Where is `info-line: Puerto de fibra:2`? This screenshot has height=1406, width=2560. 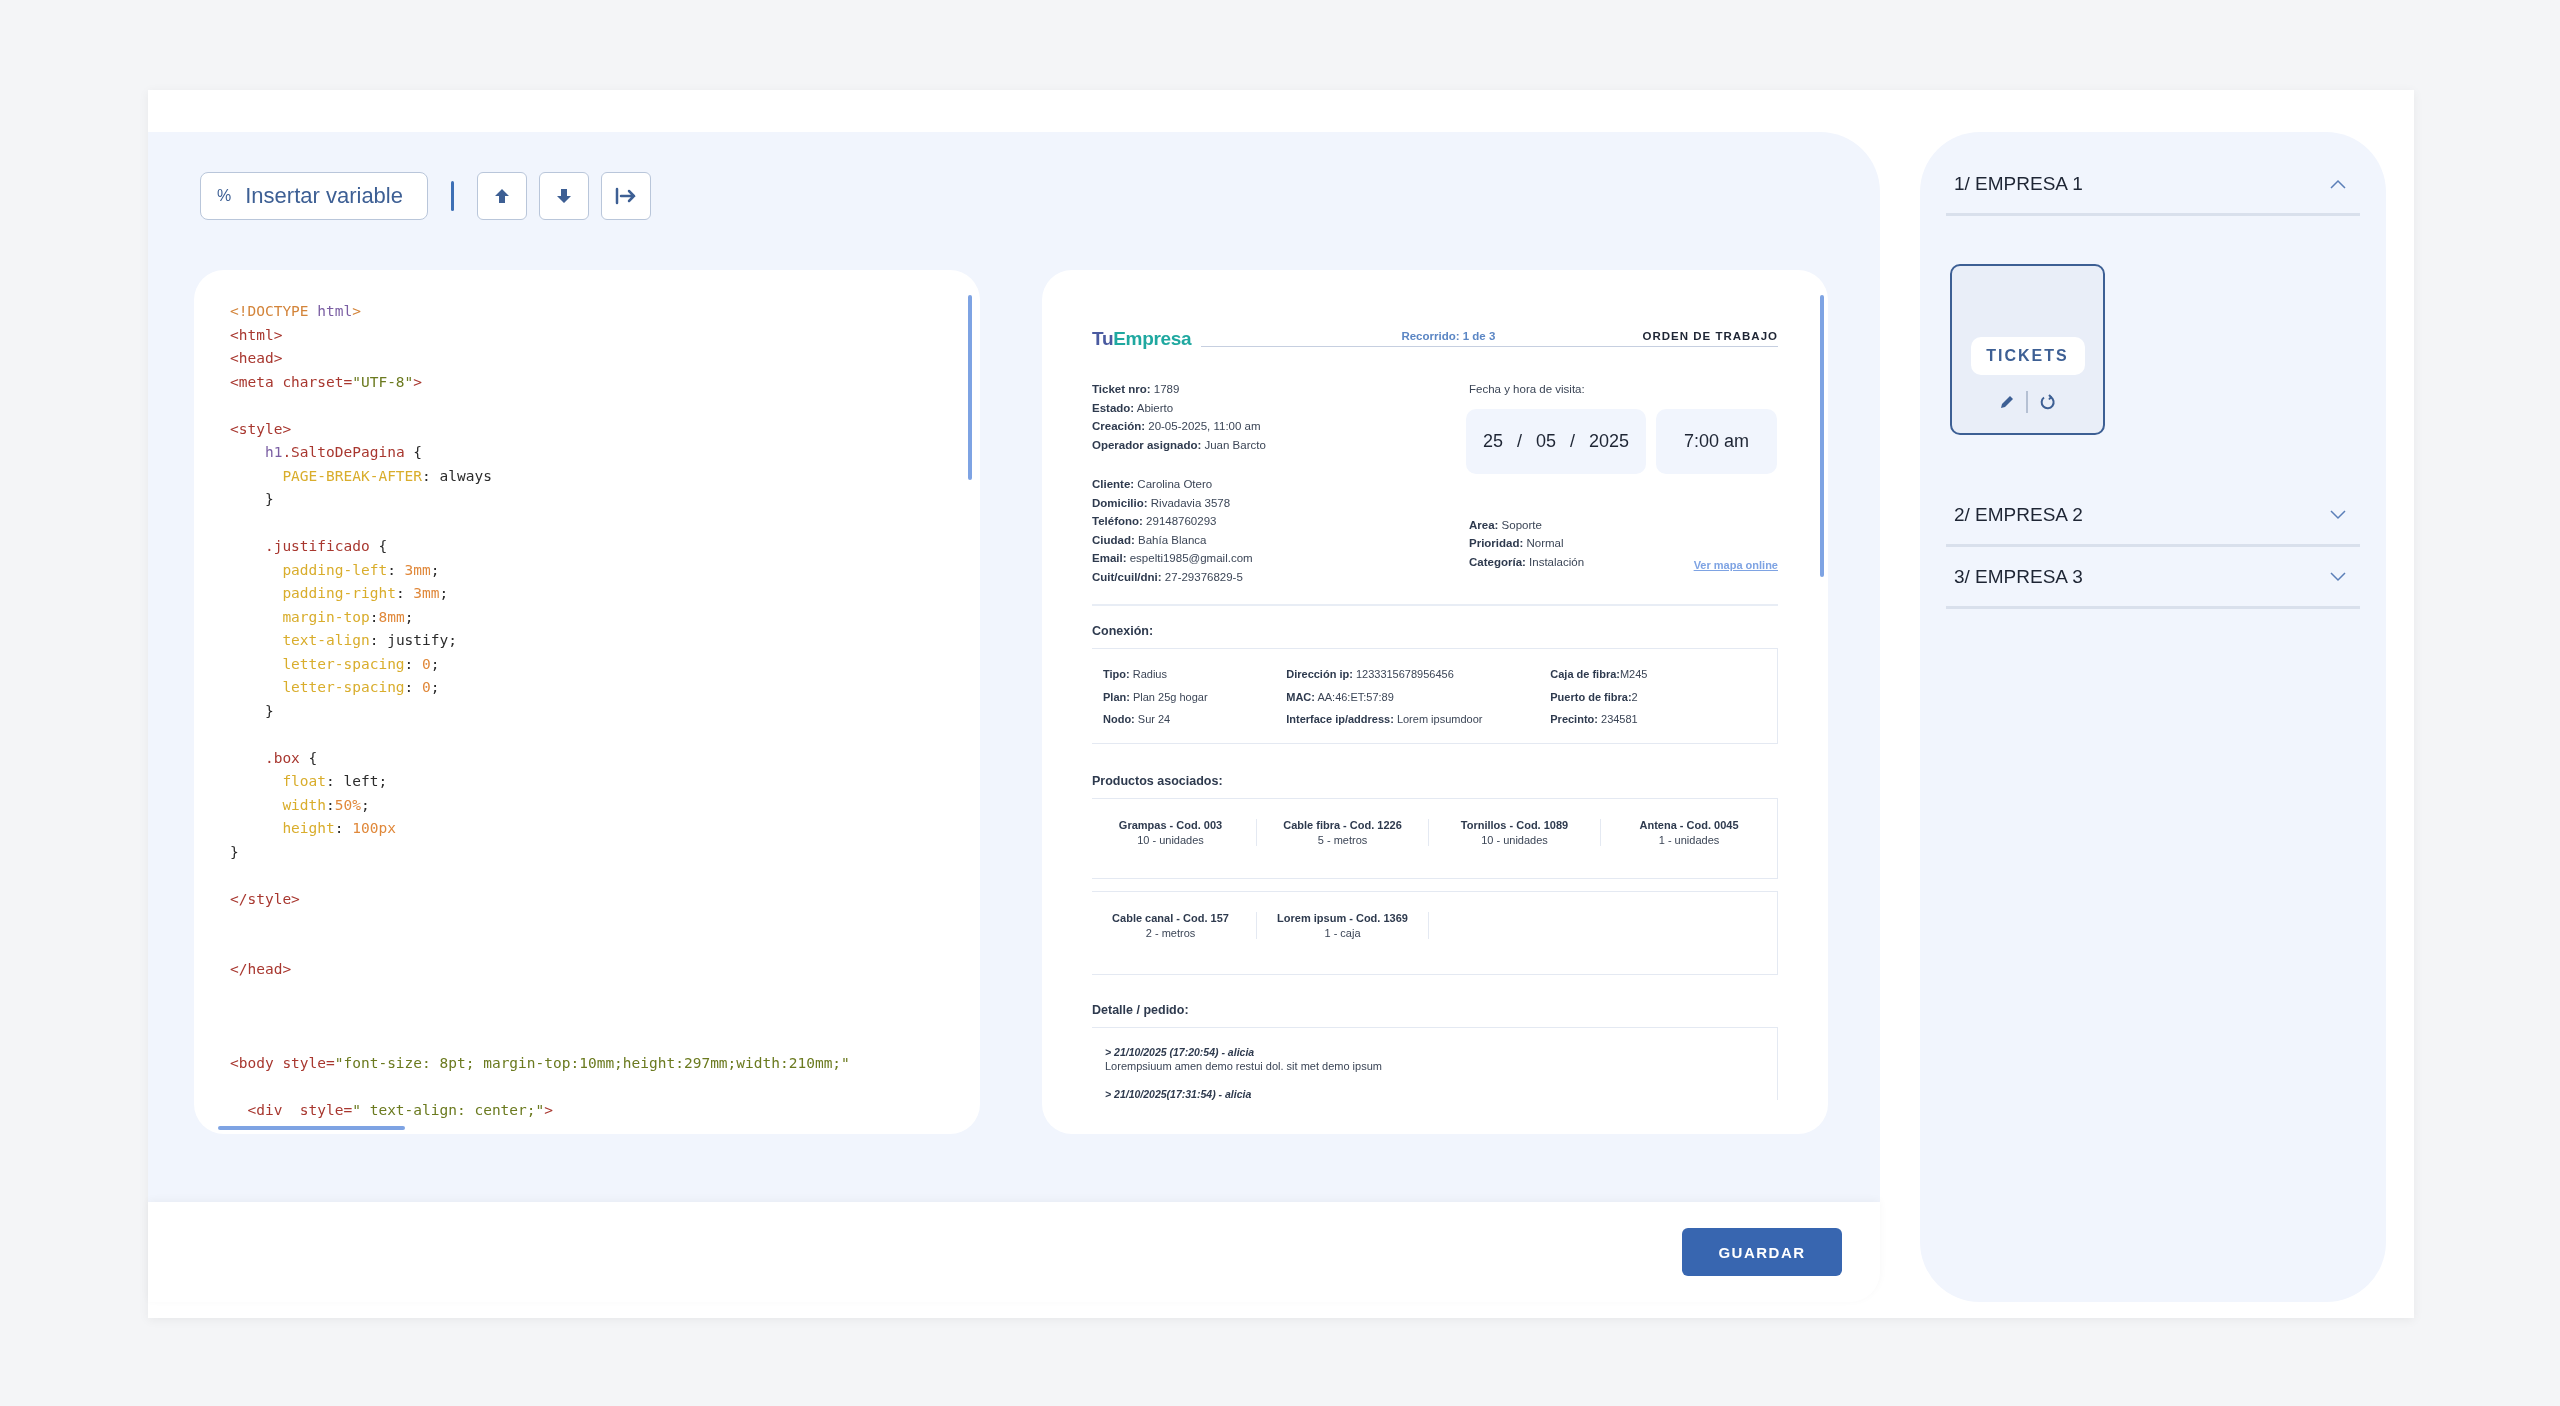
info-line: Puerto de fibra:2 is located at coordinates (1594, 697).